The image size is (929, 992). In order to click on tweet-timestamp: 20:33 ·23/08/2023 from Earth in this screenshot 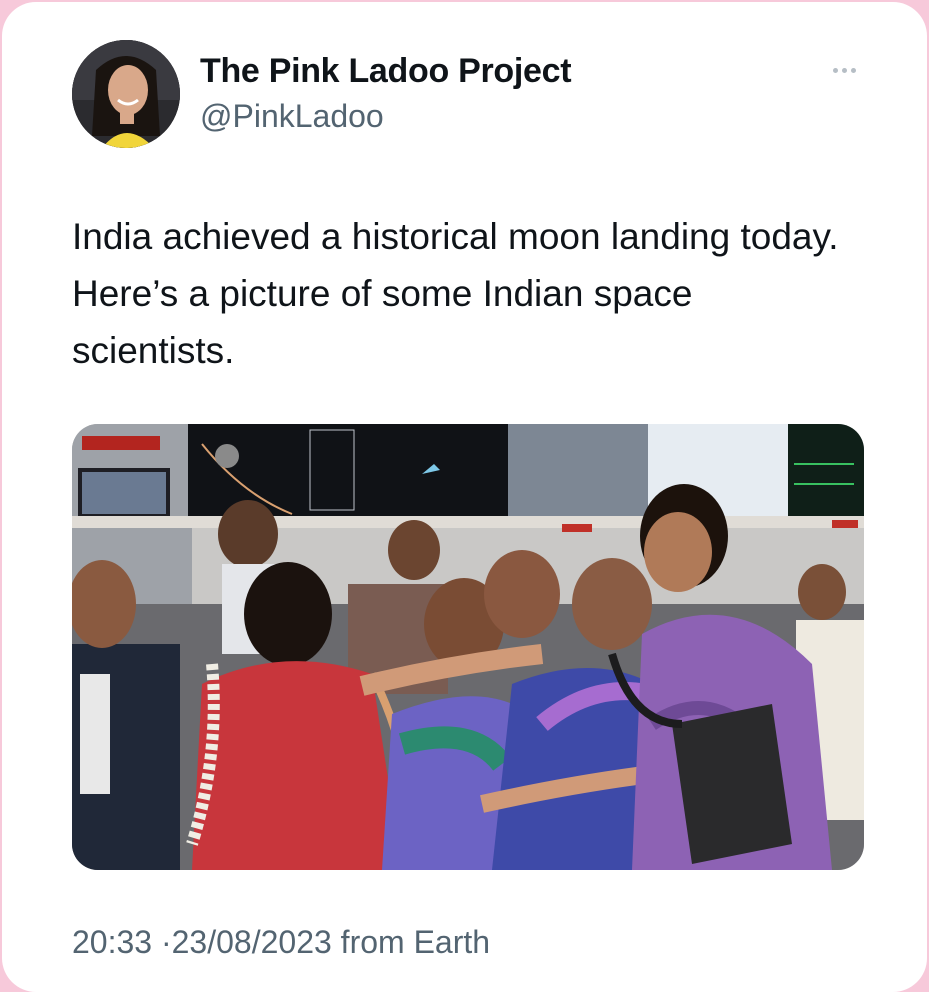, I will do `click(281, 942)`.